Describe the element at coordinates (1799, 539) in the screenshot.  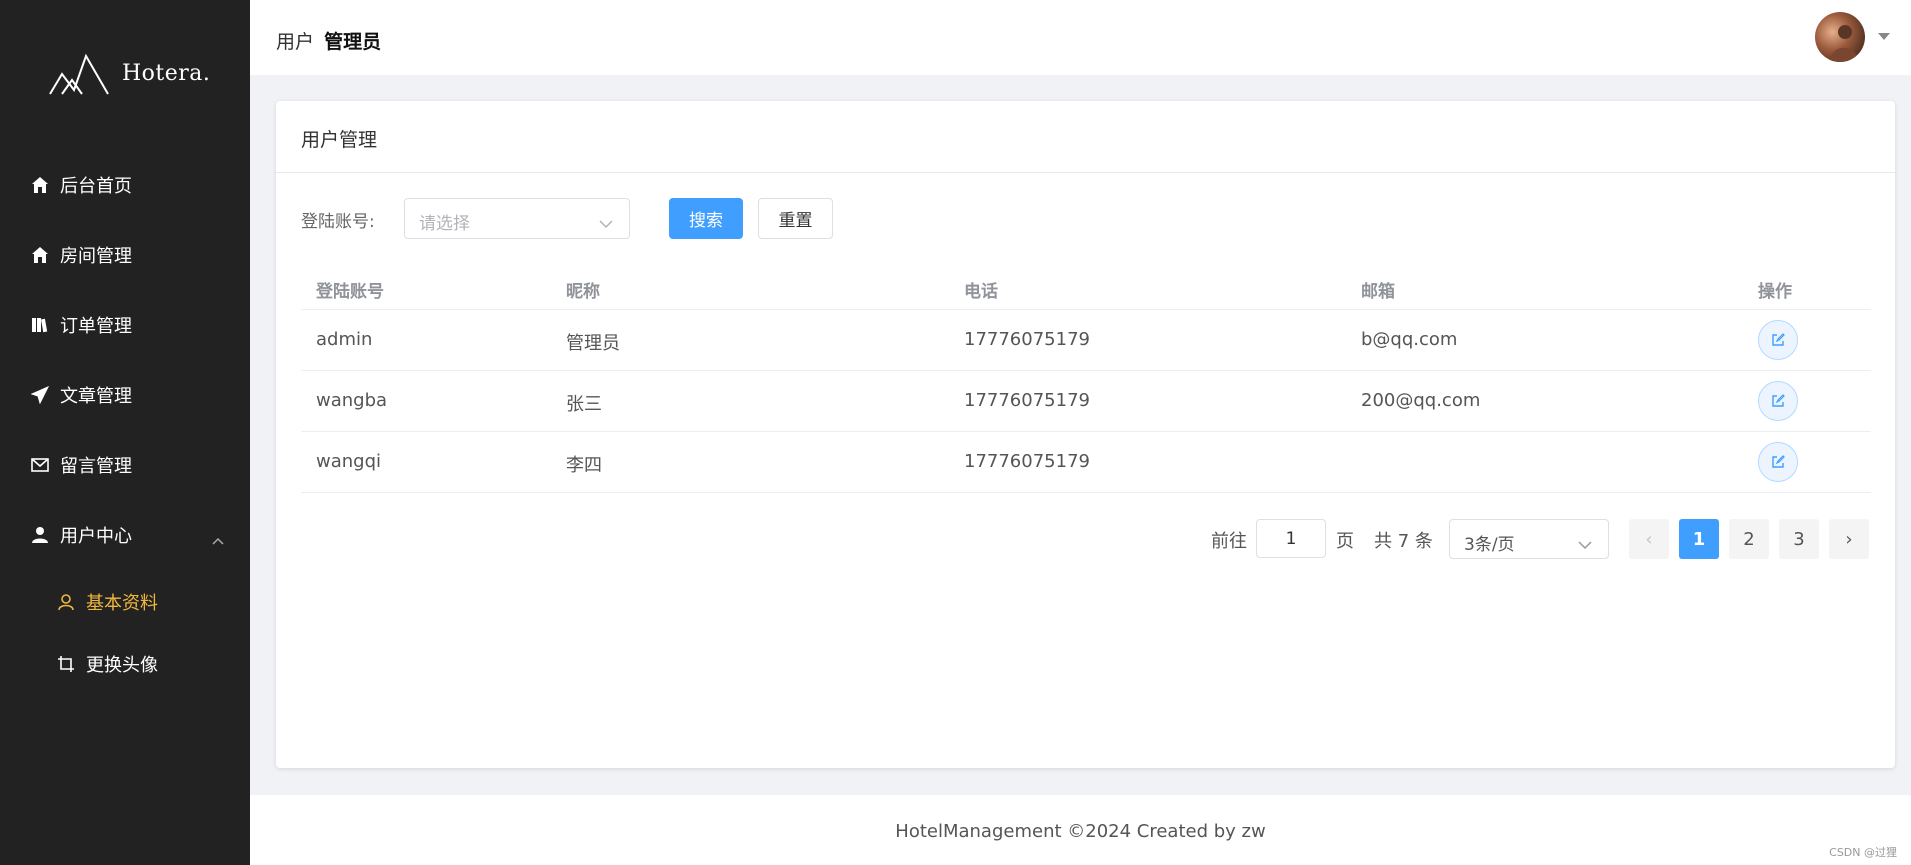
I see `pagination-page-3: 3` at that location.